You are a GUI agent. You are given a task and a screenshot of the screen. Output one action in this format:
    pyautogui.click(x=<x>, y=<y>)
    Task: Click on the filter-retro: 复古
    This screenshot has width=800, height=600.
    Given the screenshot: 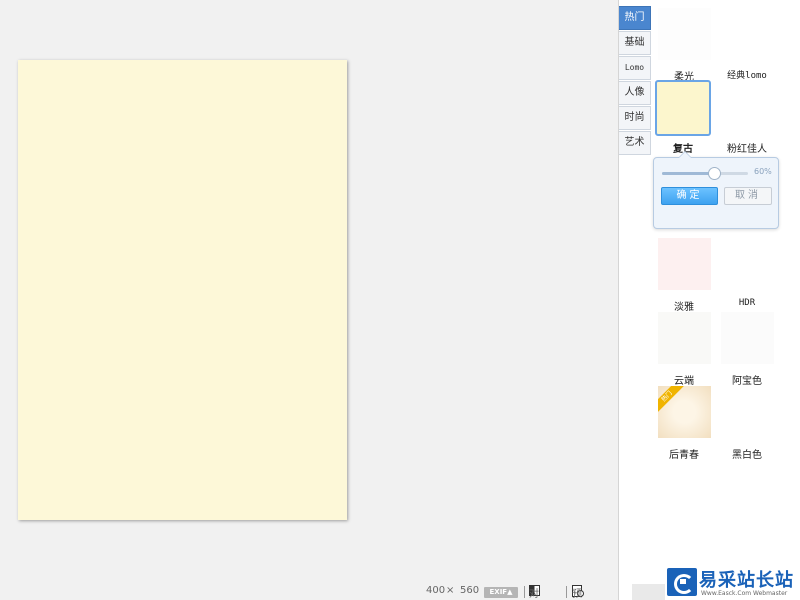 What is the action you would take?
    pyautogui.click(x=683, y=117)
    